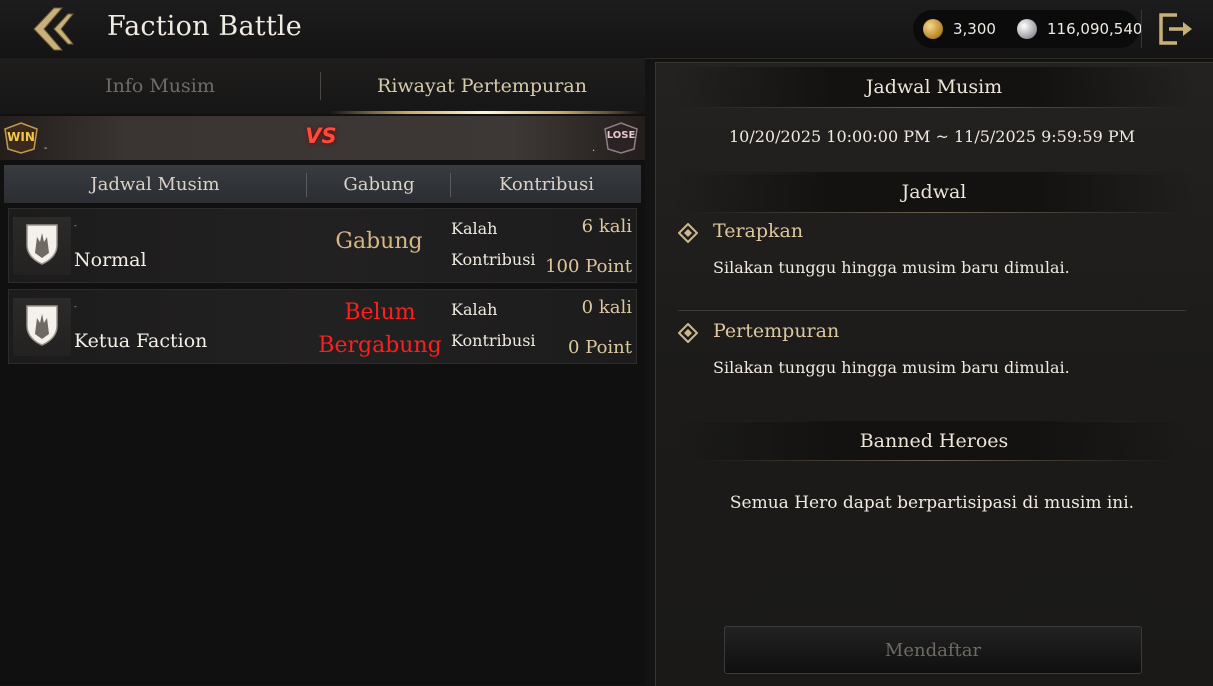  I want to click on versus-bar: WIN - VS . LOSE, so click(322, 138).